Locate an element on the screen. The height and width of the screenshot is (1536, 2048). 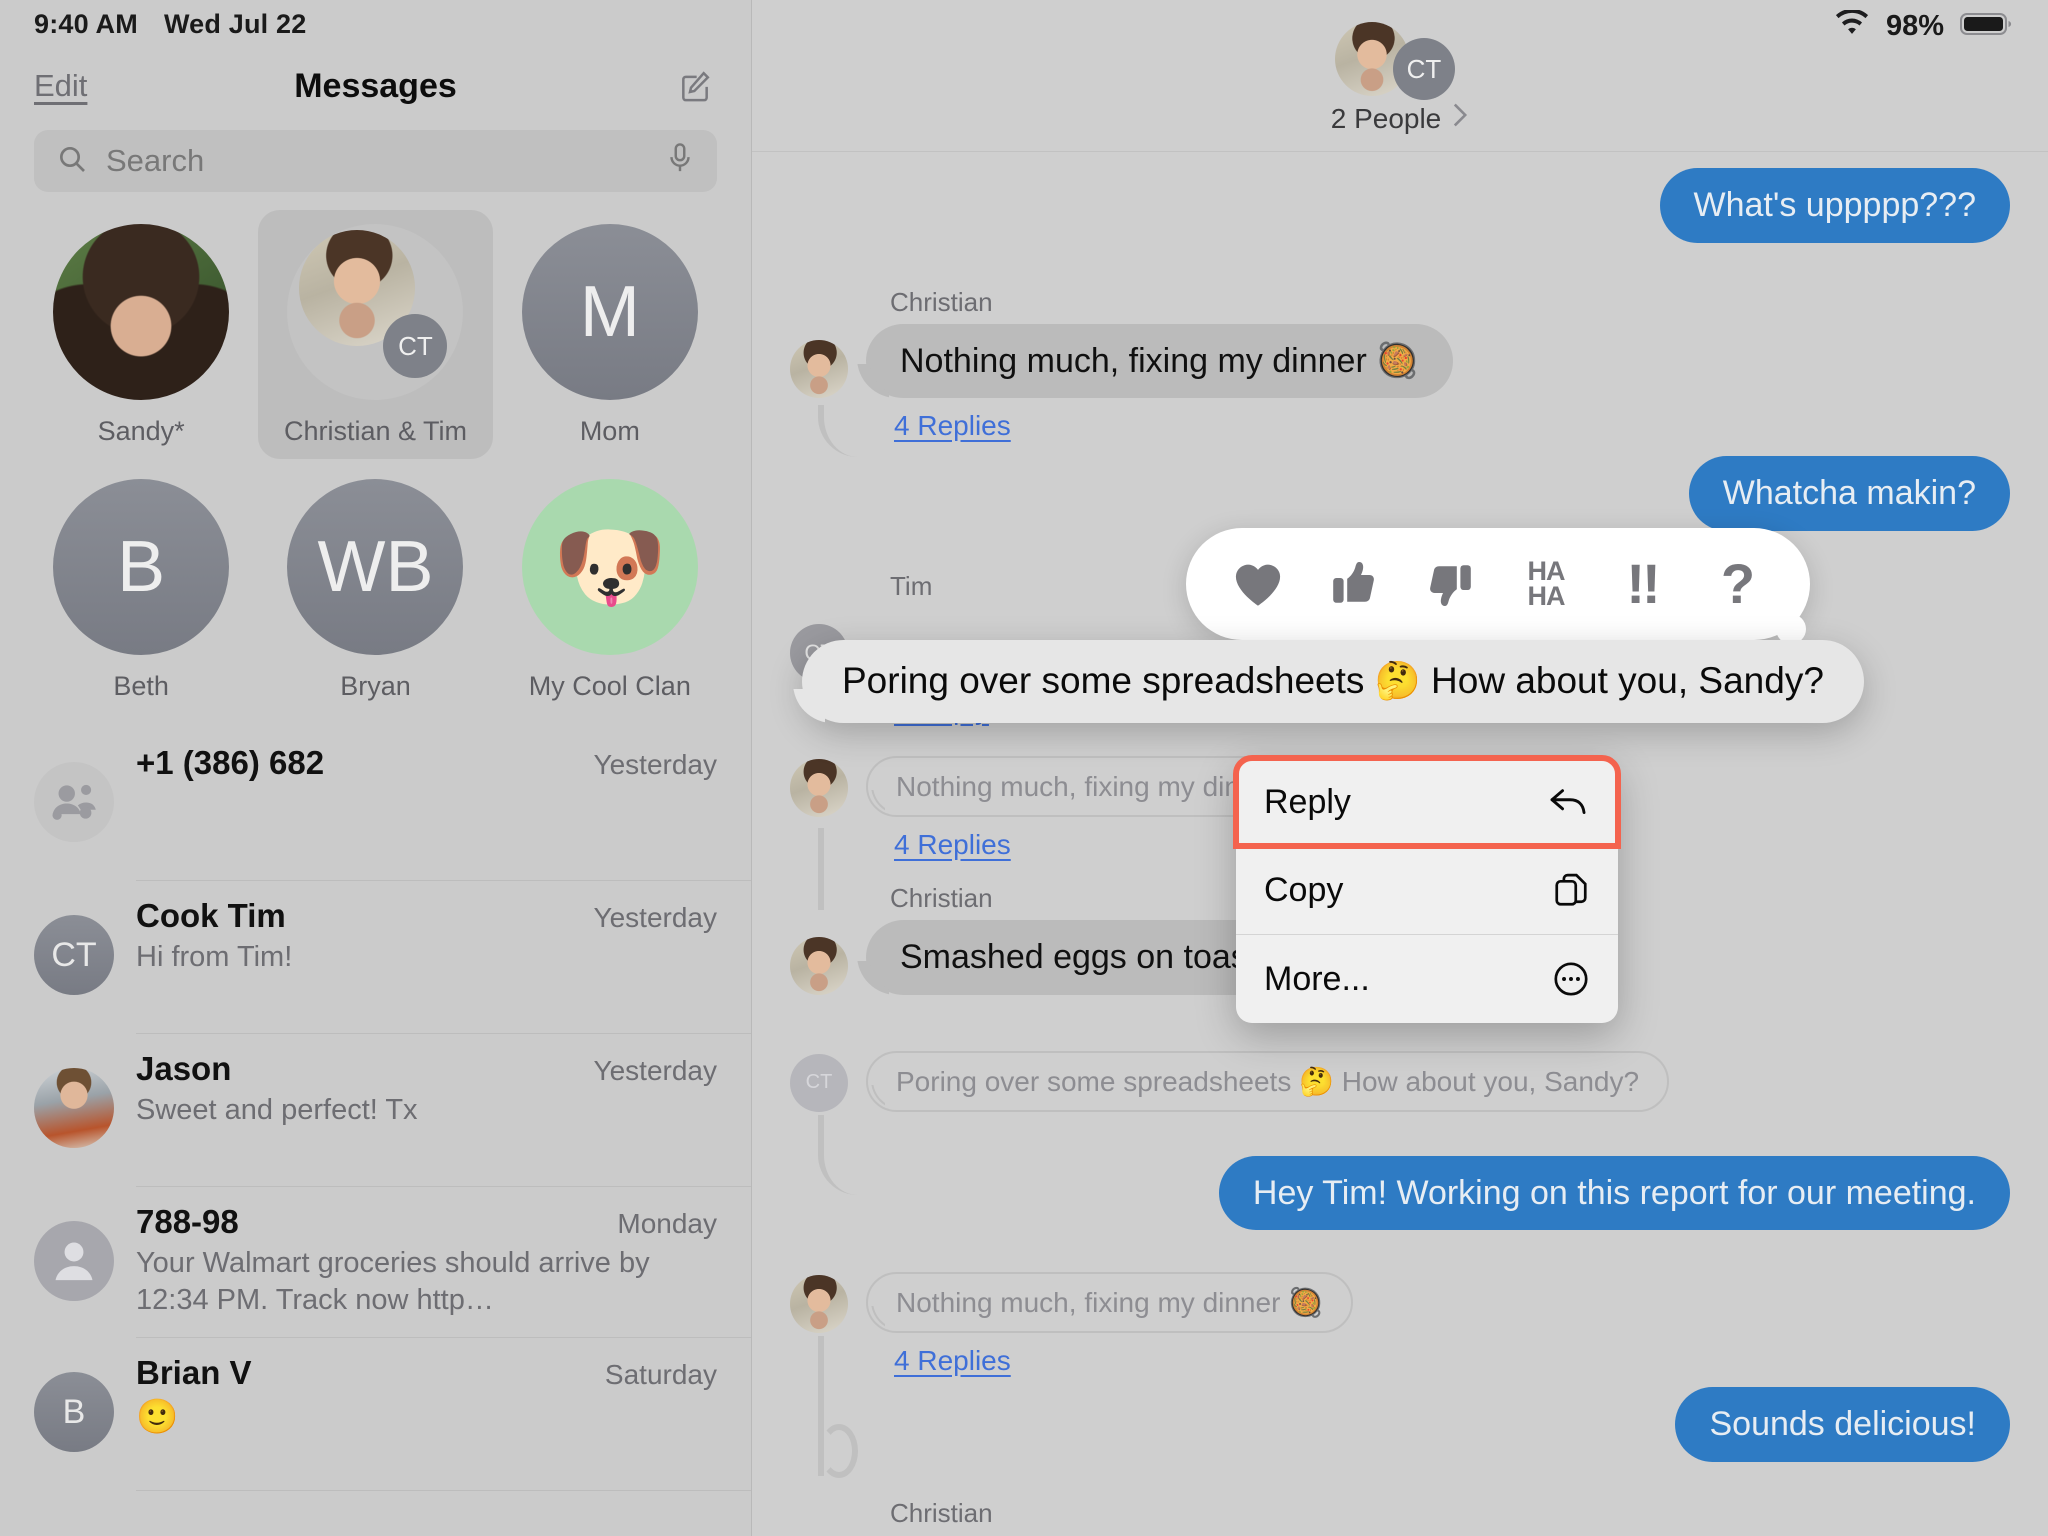
avatar: WB is located at coordinates (375, 567).